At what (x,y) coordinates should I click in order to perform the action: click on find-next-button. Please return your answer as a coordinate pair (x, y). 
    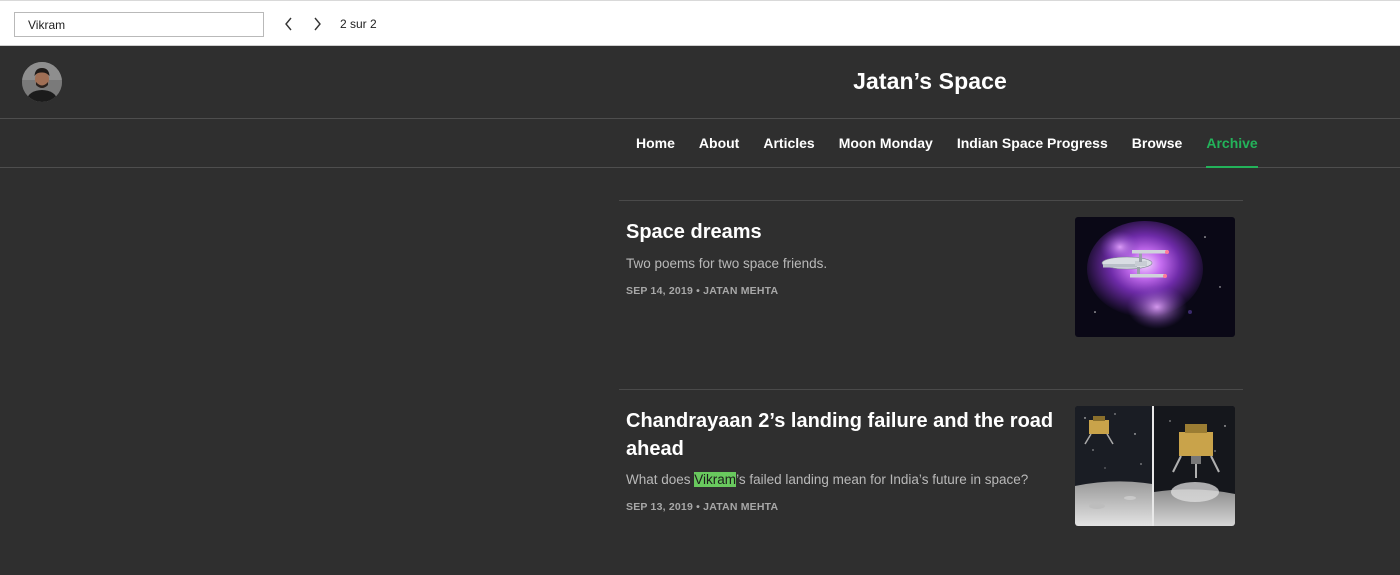
    Looking at the image, I should click on (317, 24).